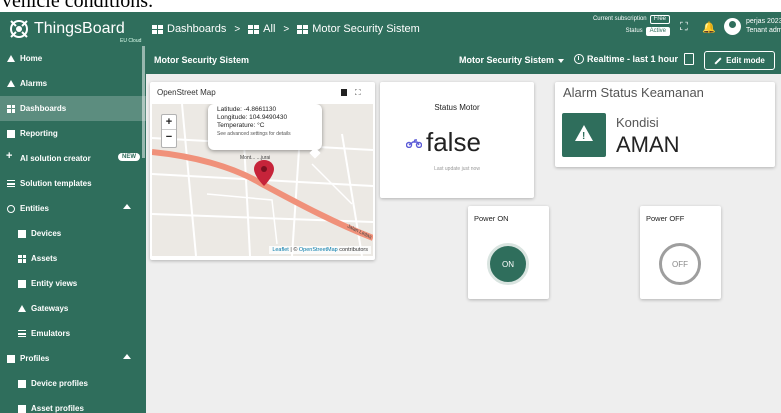 This screenshot has width=781, height=413. Describe the element at coordinates (318, 250) in the screenshot. I see `osm-link: OpenStreetMap` at that location.